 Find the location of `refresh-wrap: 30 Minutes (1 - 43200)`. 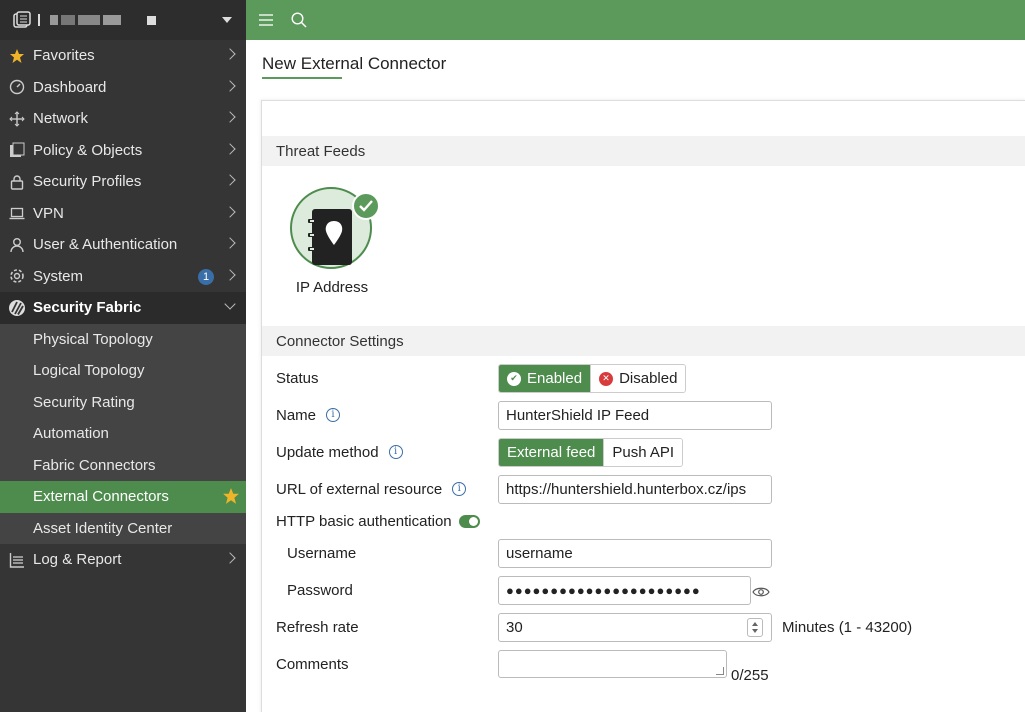

refresh-wrap: 30 Minutes (1 - 43200) is located at coordinates (708, 628).